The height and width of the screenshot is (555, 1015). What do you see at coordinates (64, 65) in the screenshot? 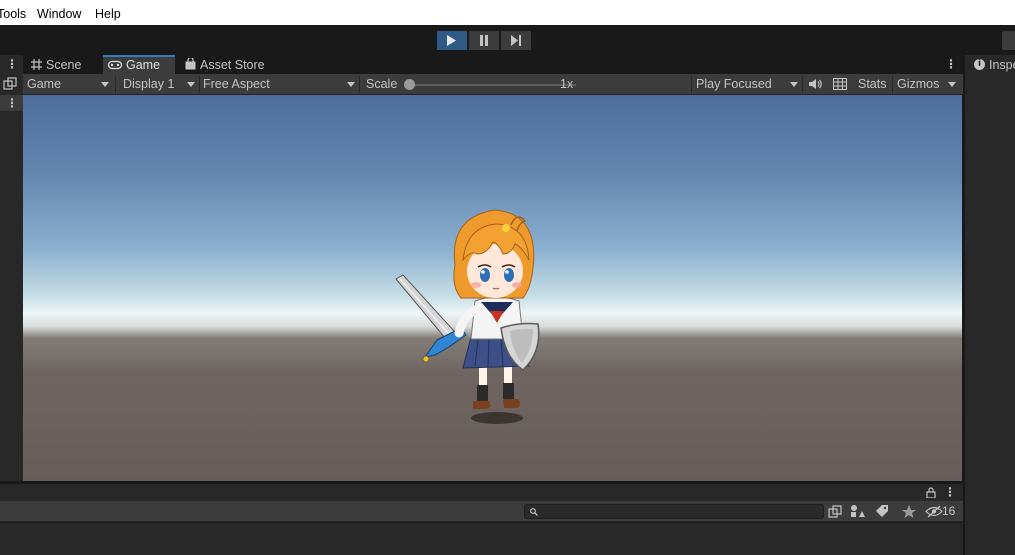
I see `tab-label: Scene` at bounding box center [64, 65].